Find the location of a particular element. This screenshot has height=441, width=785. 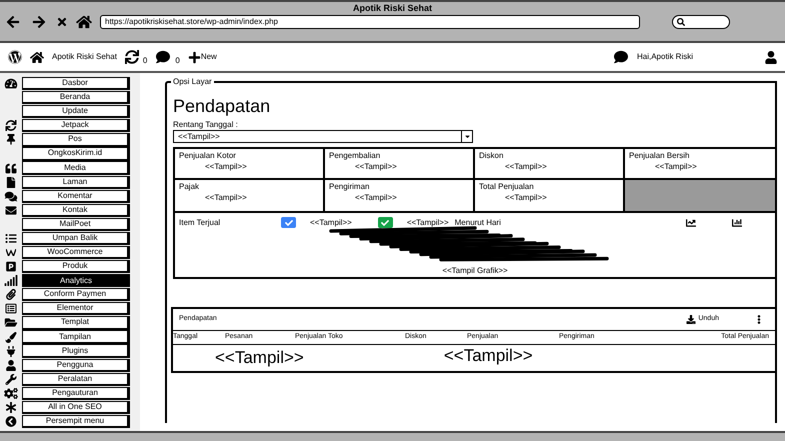

search-field is located at coordinates (701, 22).